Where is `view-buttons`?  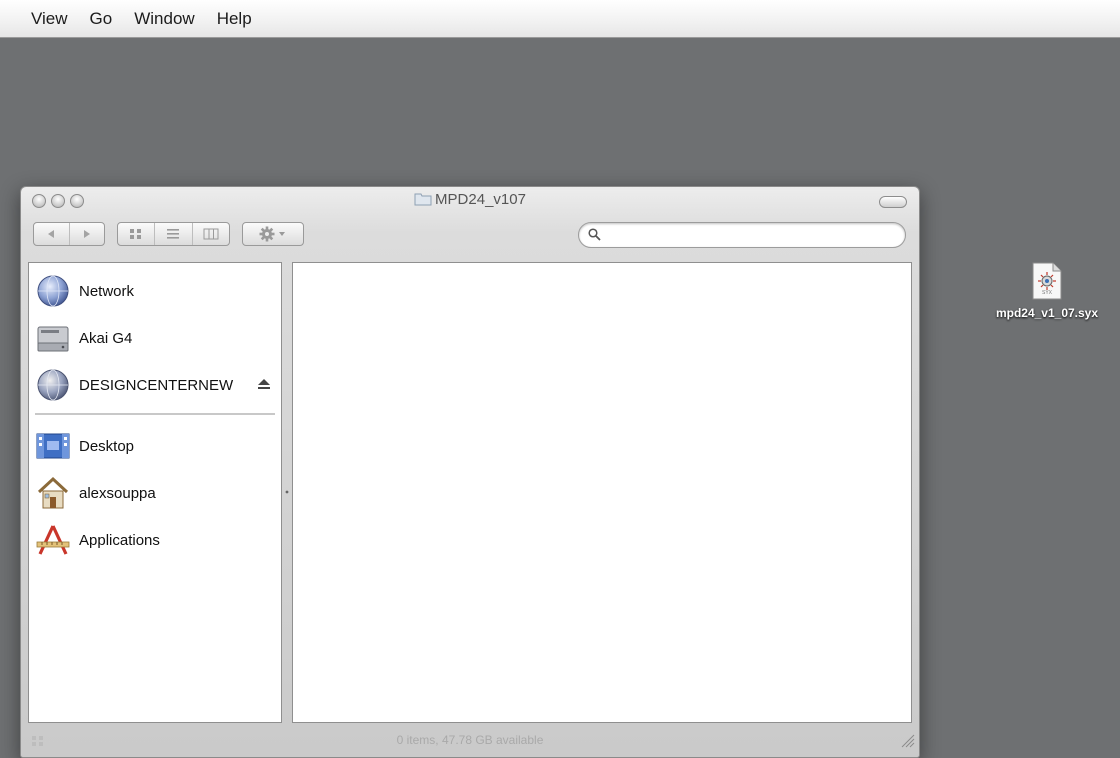
view-buttons is located at coordinates (173, 234).